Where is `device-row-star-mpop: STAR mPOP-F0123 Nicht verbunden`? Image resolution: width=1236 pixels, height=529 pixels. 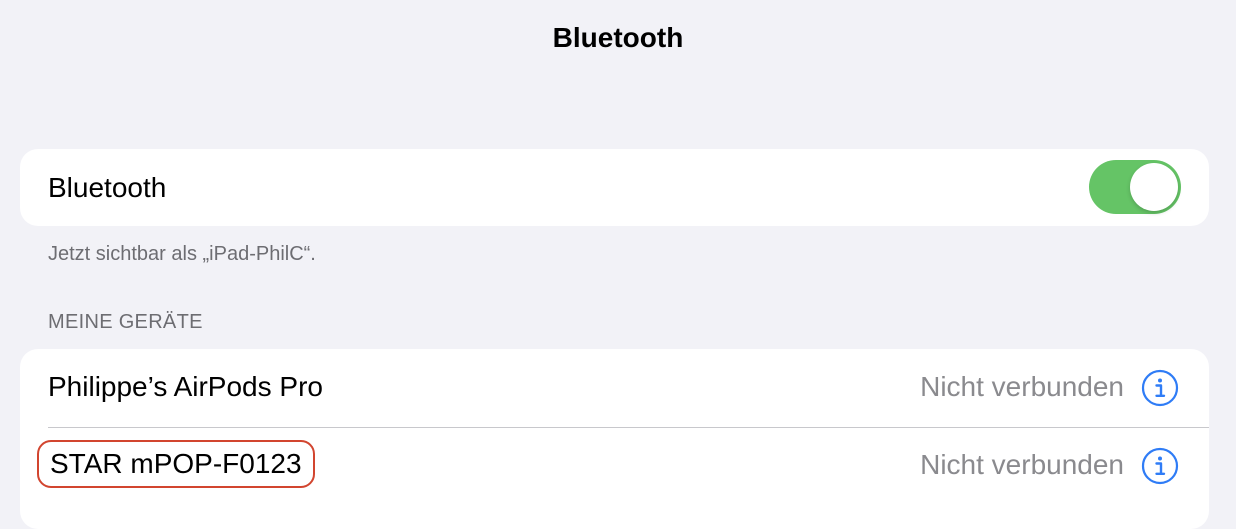
device-row-star-mpop: STAR mPOP-F0123 Nicht verbunden is located at coordinates (614, 466).